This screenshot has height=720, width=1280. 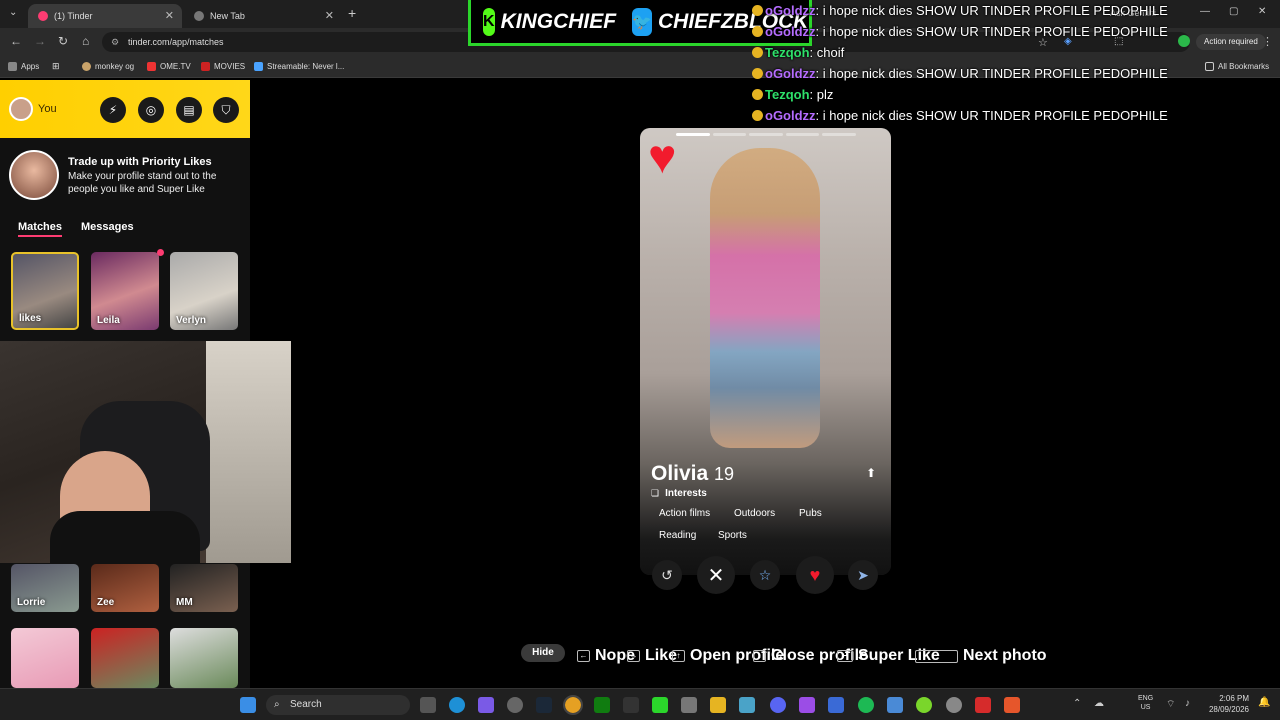 I want to click on spotify-icon, so click(x=866, y=705).